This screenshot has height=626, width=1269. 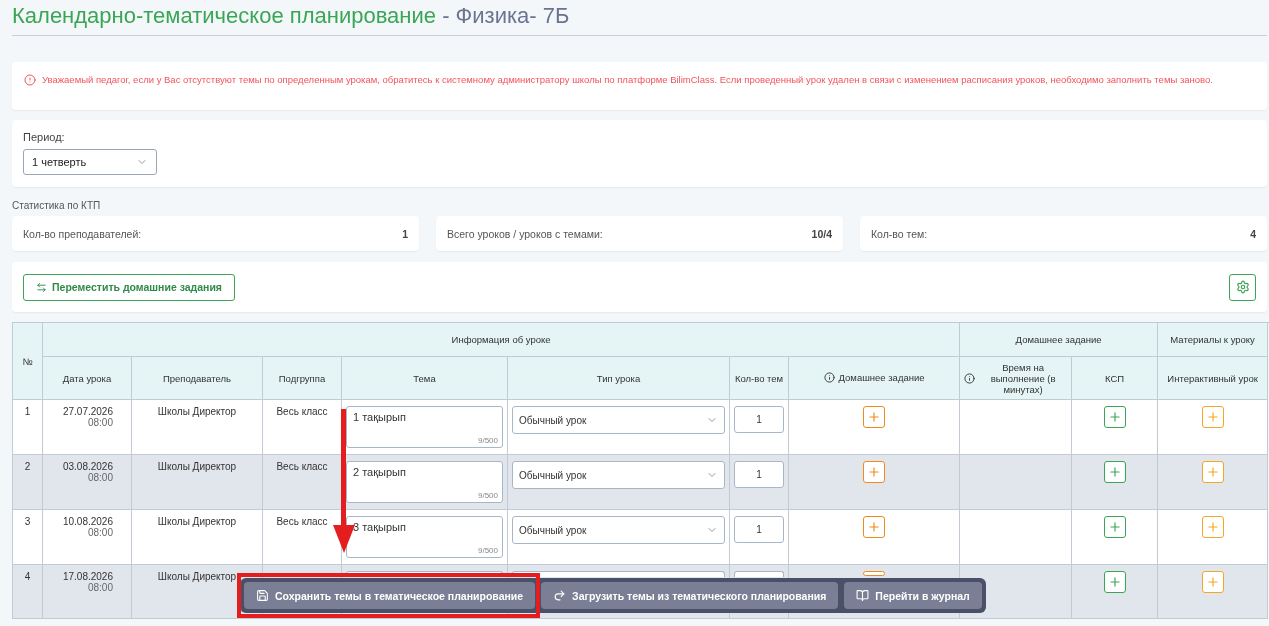 What do you see at coordinates (87, 427) in the screenshot?
I see `table-cell: 27.07.2026 08:00` at bounding box center [87, 427].